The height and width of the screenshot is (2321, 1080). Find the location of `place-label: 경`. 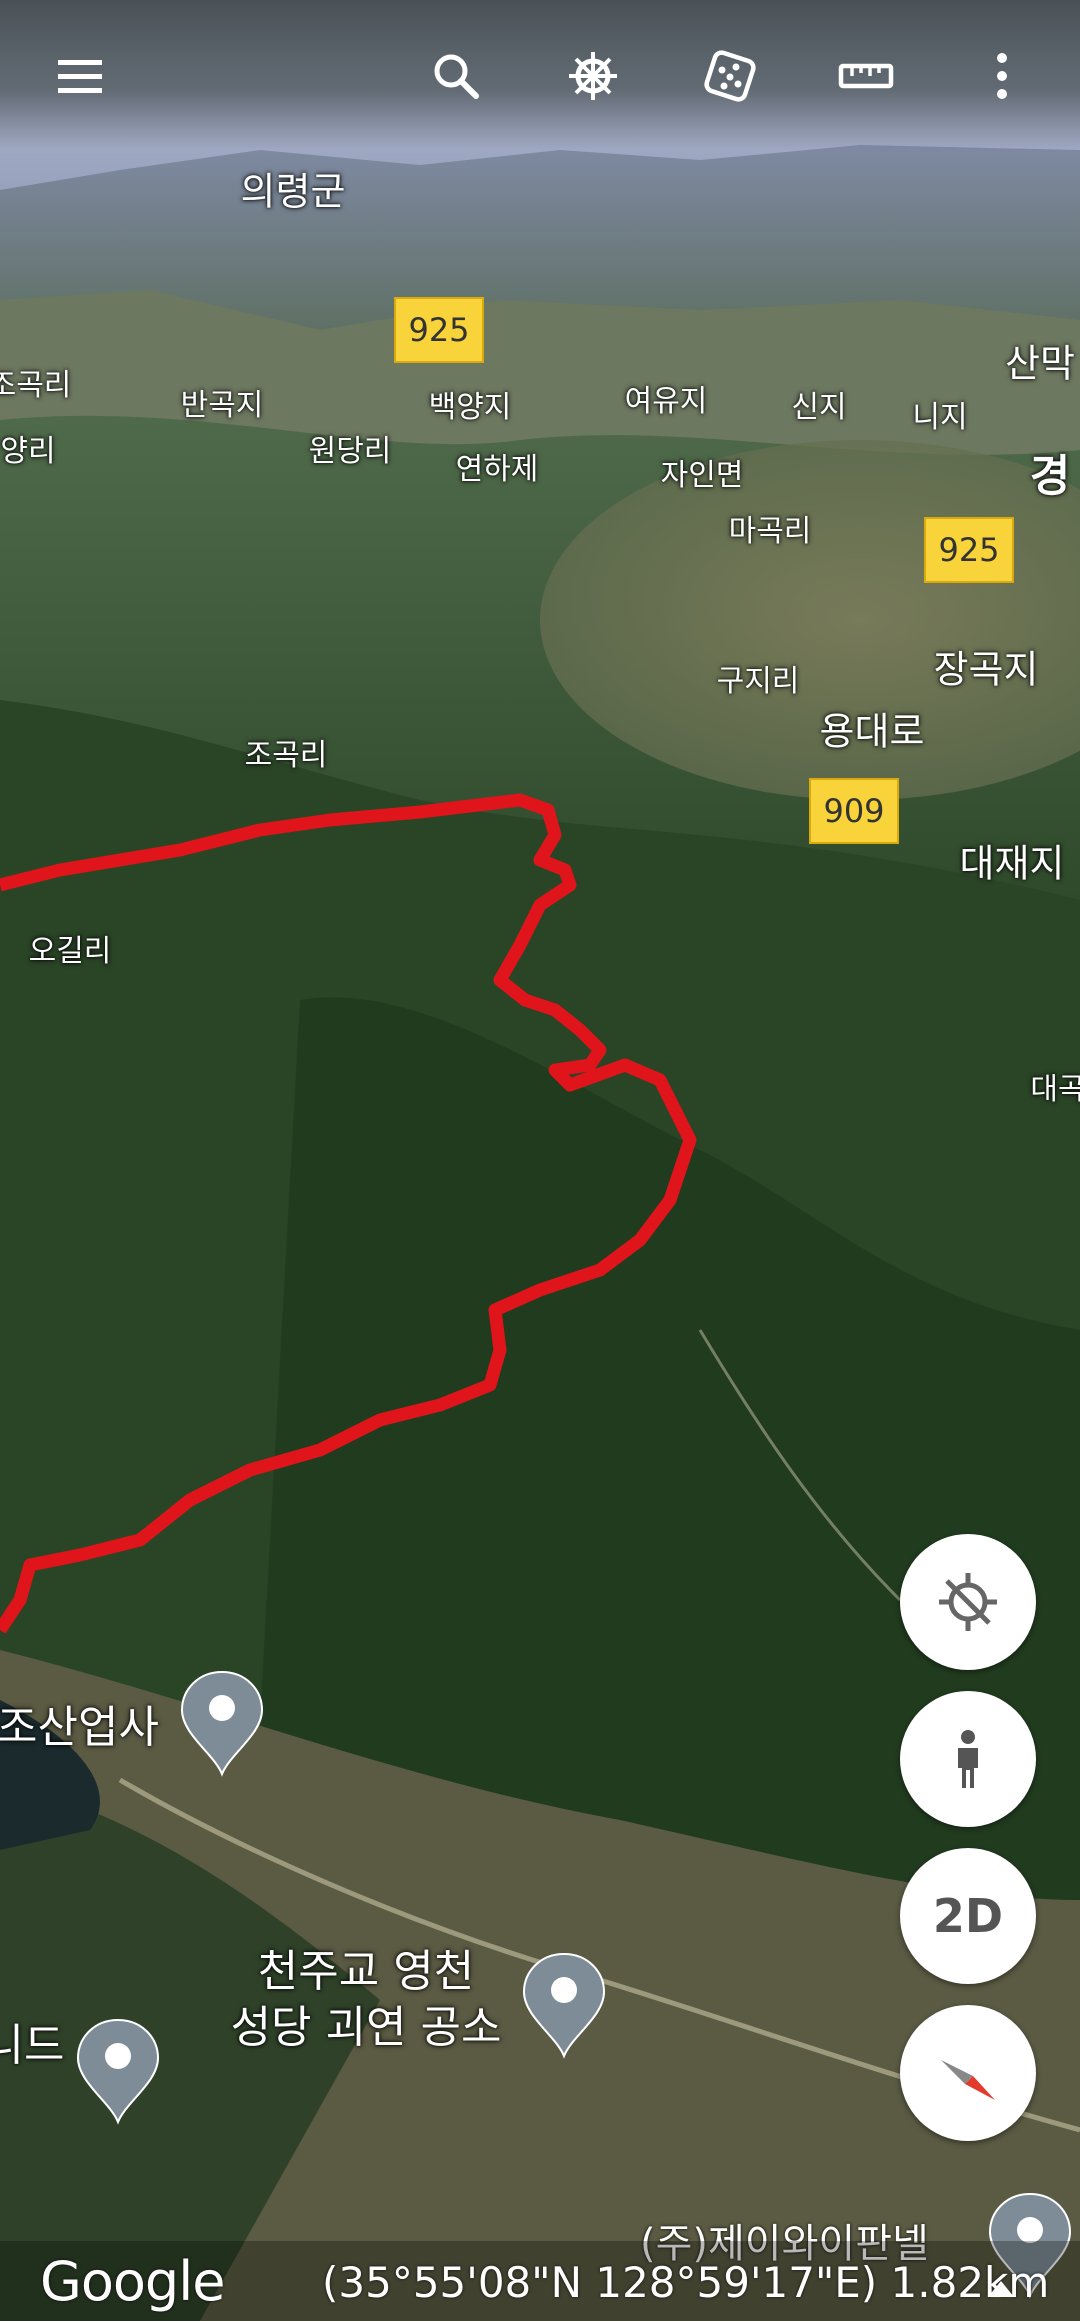

place-label: 경 is located at coordinates (1050, 476).